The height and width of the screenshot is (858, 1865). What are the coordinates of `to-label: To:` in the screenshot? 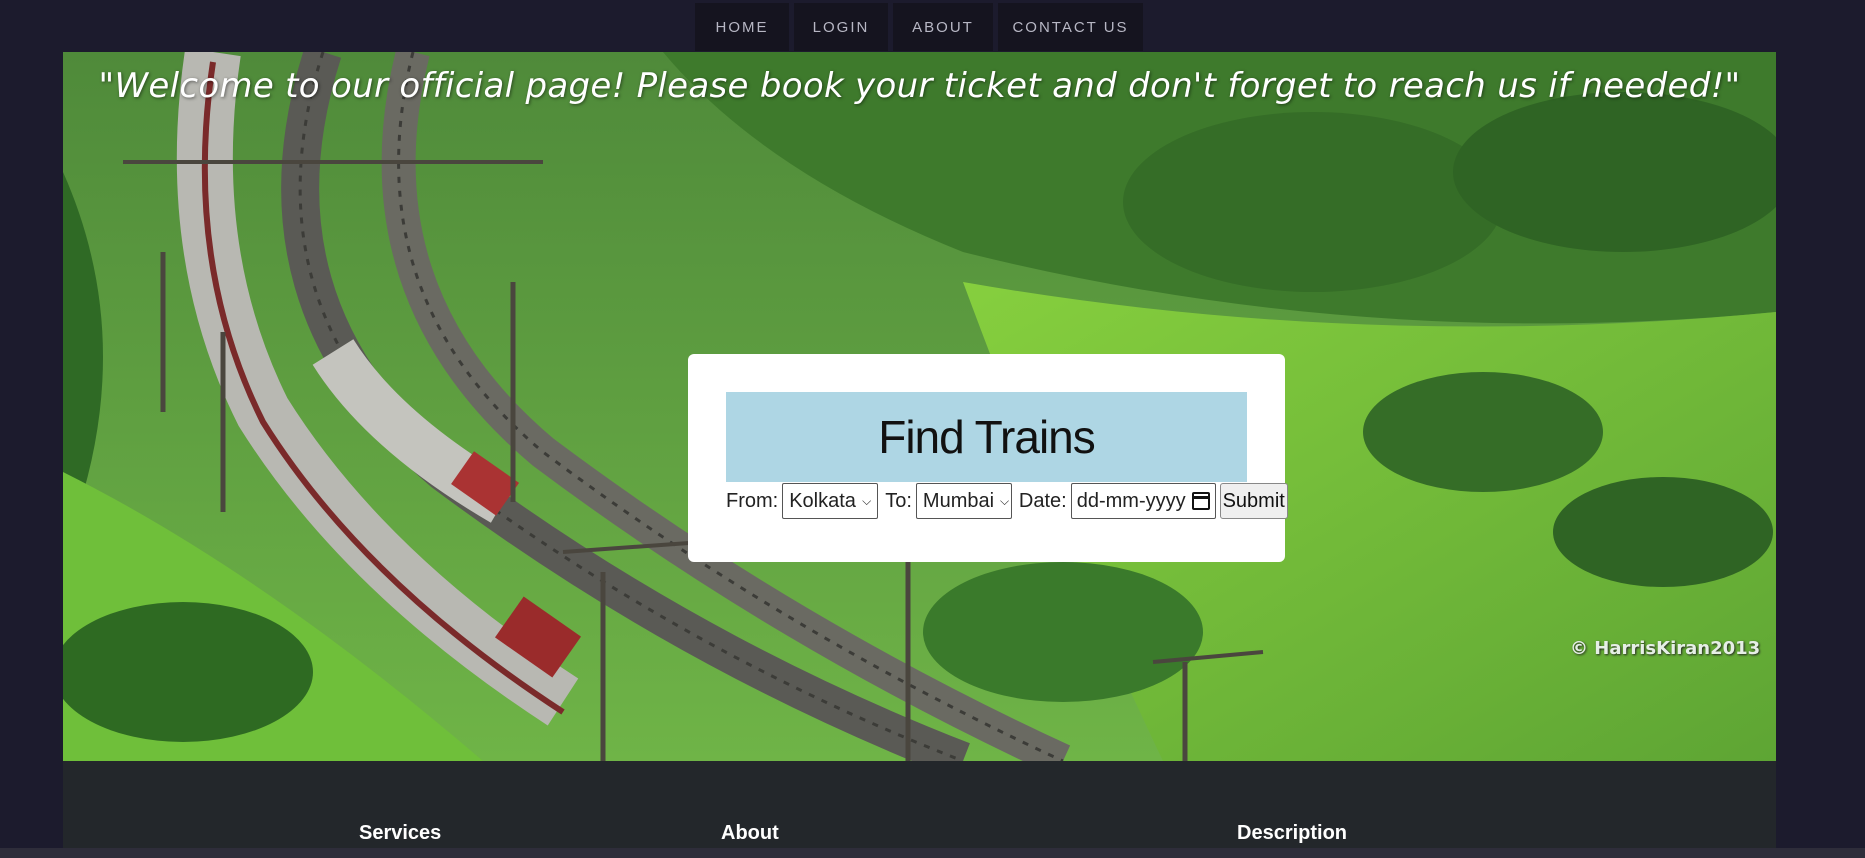 It's located at (898, 500).